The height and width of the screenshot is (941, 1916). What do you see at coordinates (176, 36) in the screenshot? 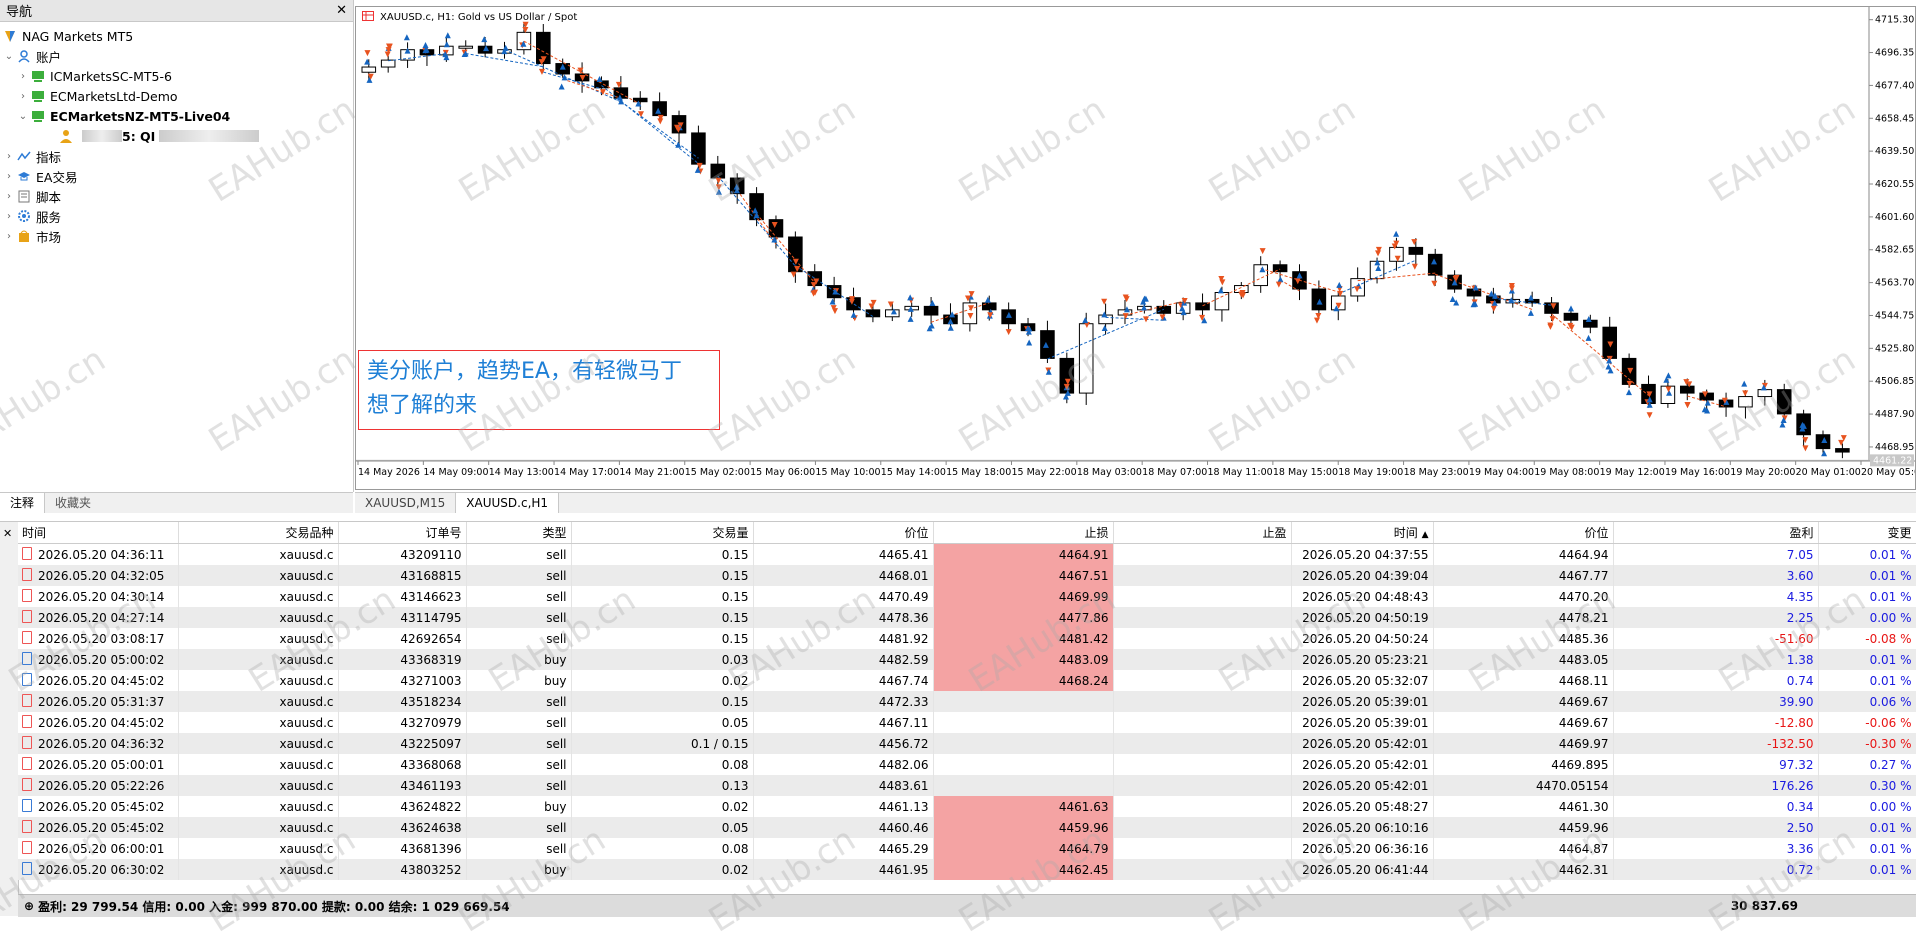
I see `tree-root: NAG Markets MT5` at bounding box center [176, 36].